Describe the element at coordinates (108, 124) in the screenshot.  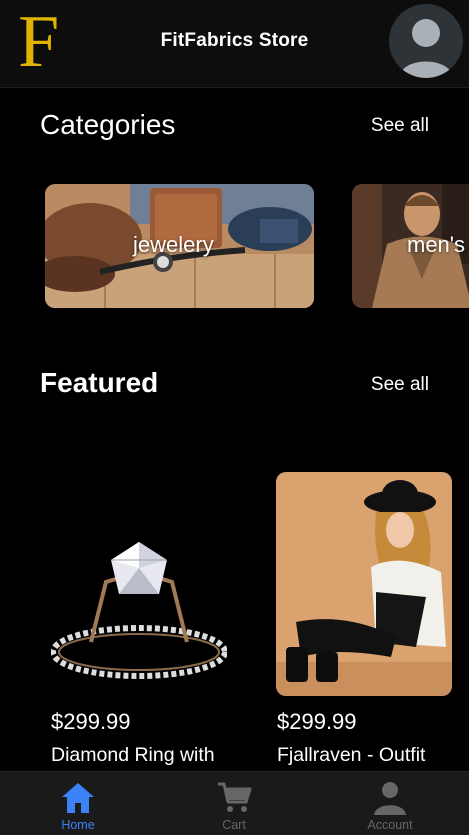
I see `categories-heading: Categories` at that location.